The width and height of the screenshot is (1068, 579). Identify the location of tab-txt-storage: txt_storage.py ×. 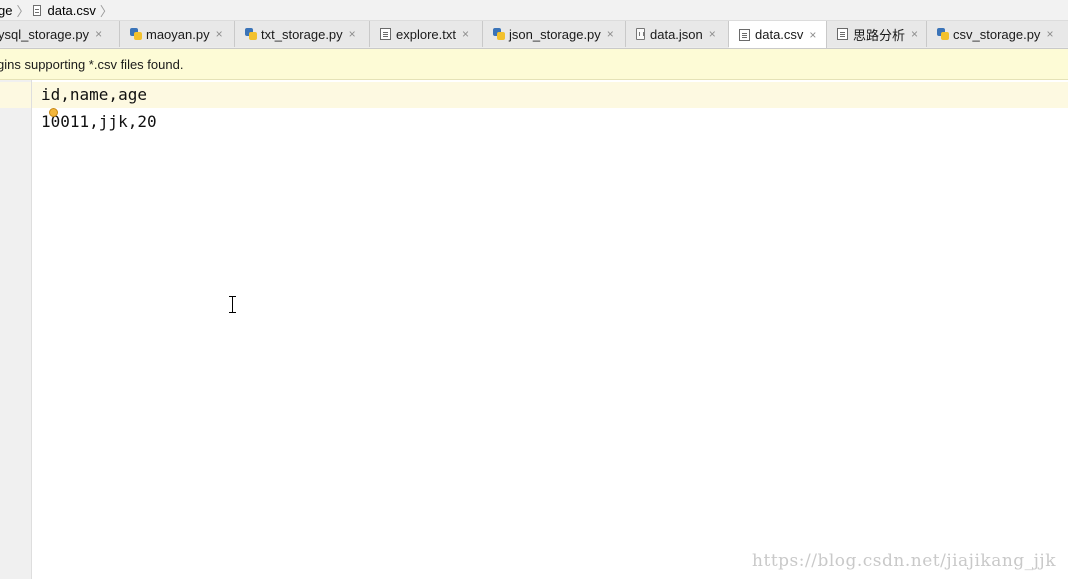
(302, 34).